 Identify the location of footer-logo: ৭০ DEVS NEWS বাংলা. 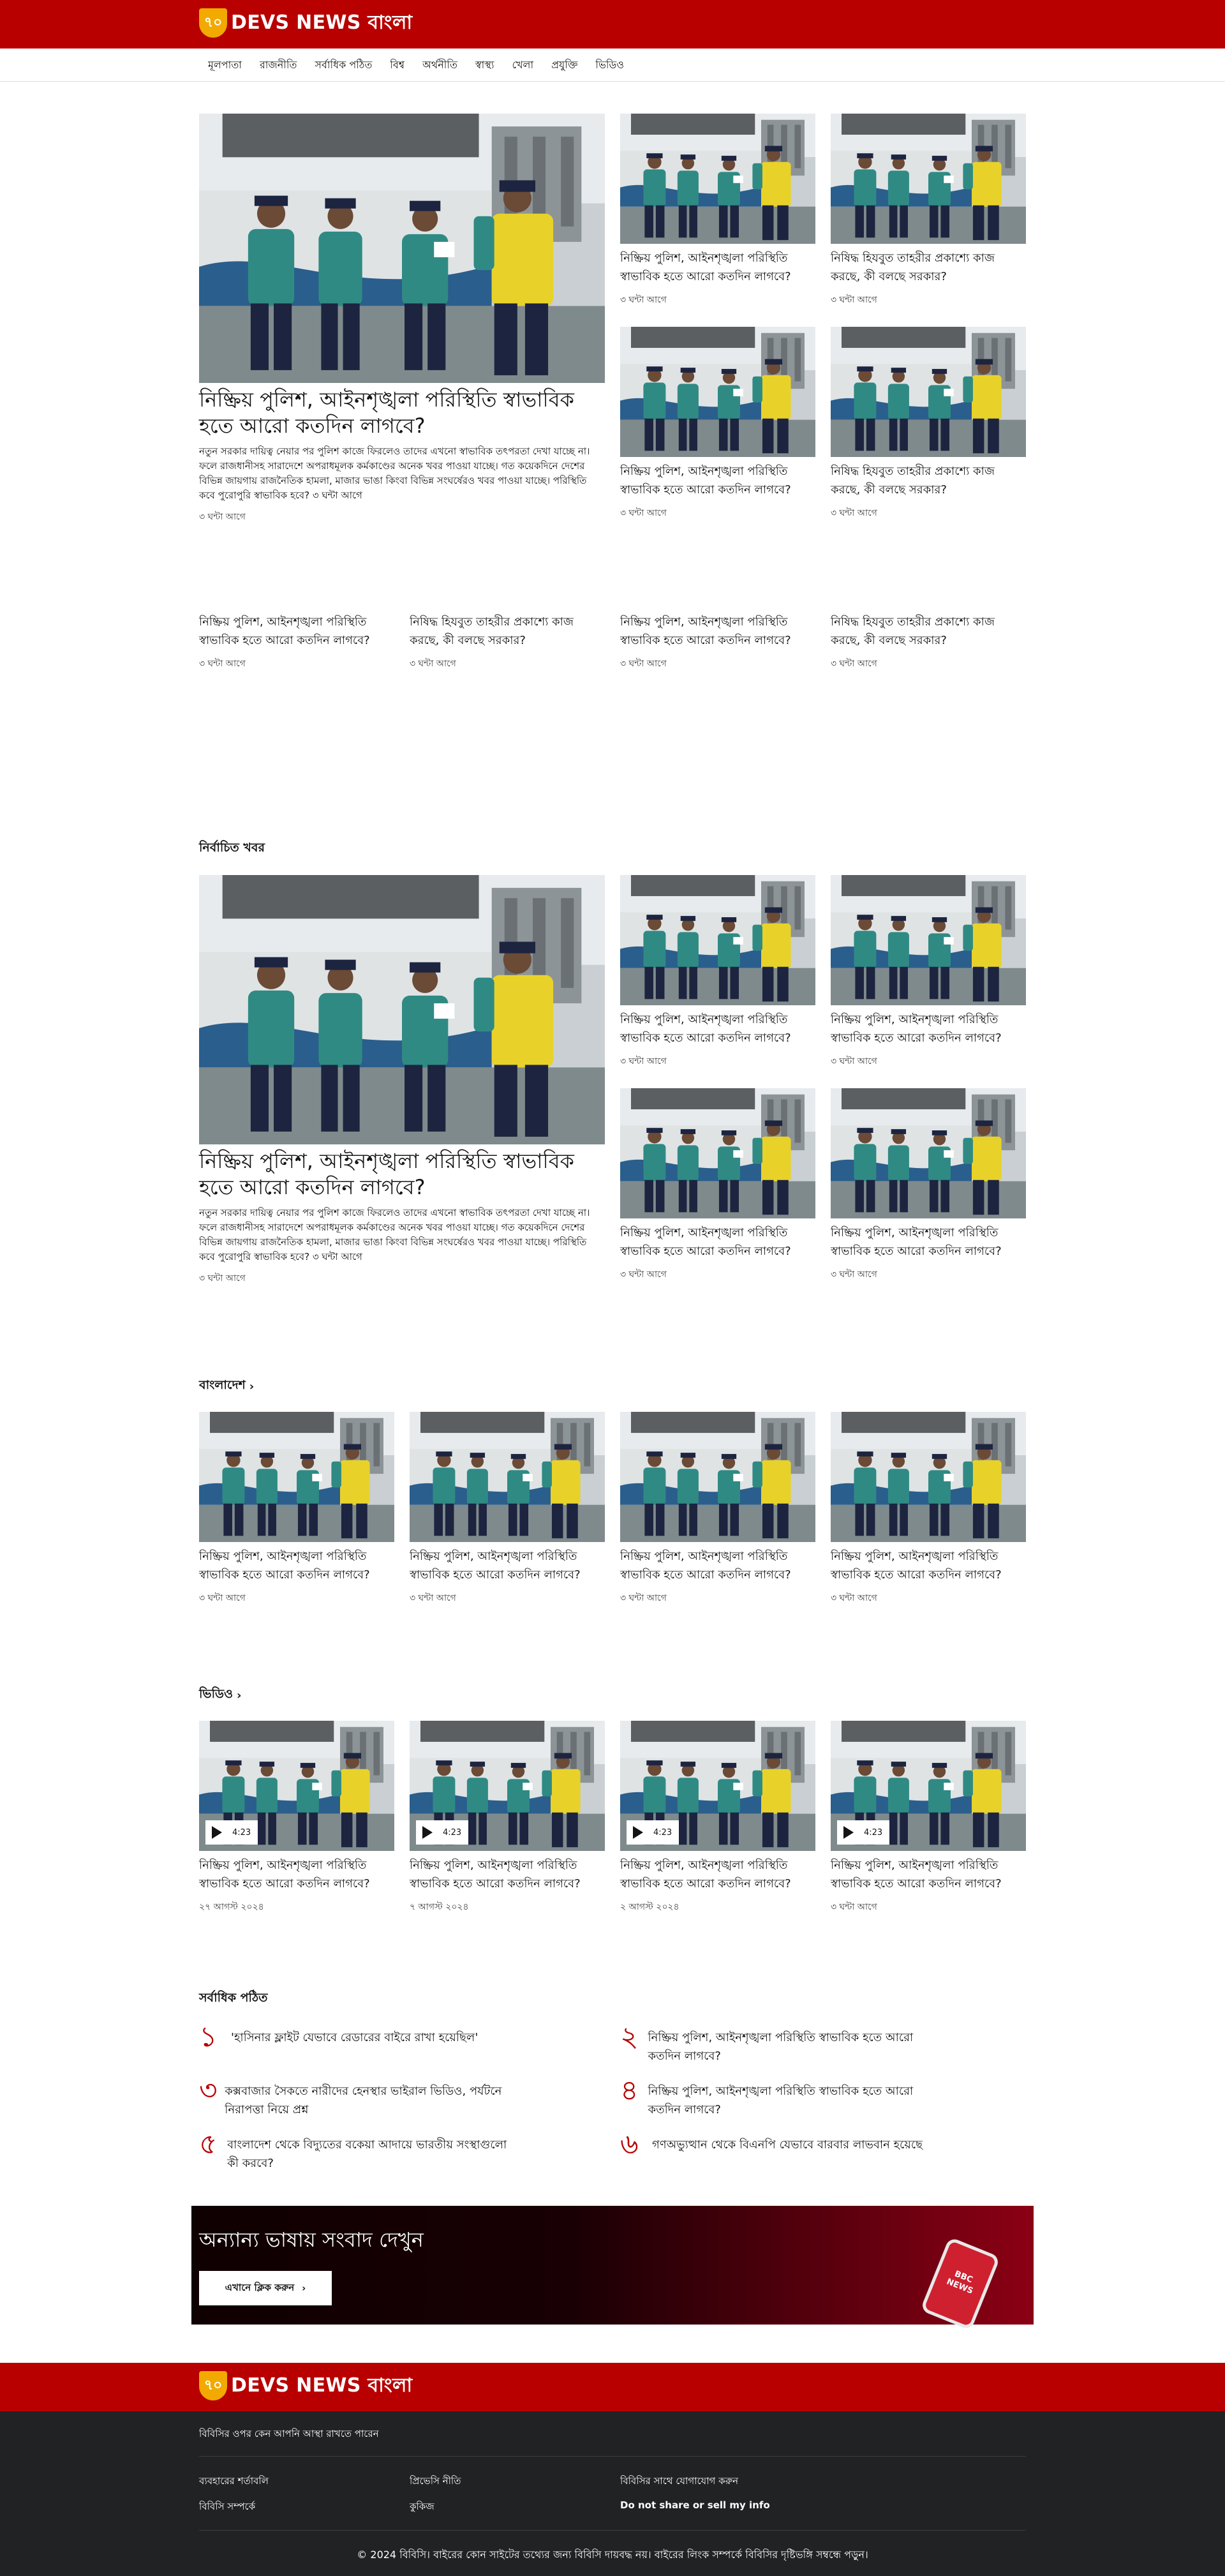
(305, 2385).